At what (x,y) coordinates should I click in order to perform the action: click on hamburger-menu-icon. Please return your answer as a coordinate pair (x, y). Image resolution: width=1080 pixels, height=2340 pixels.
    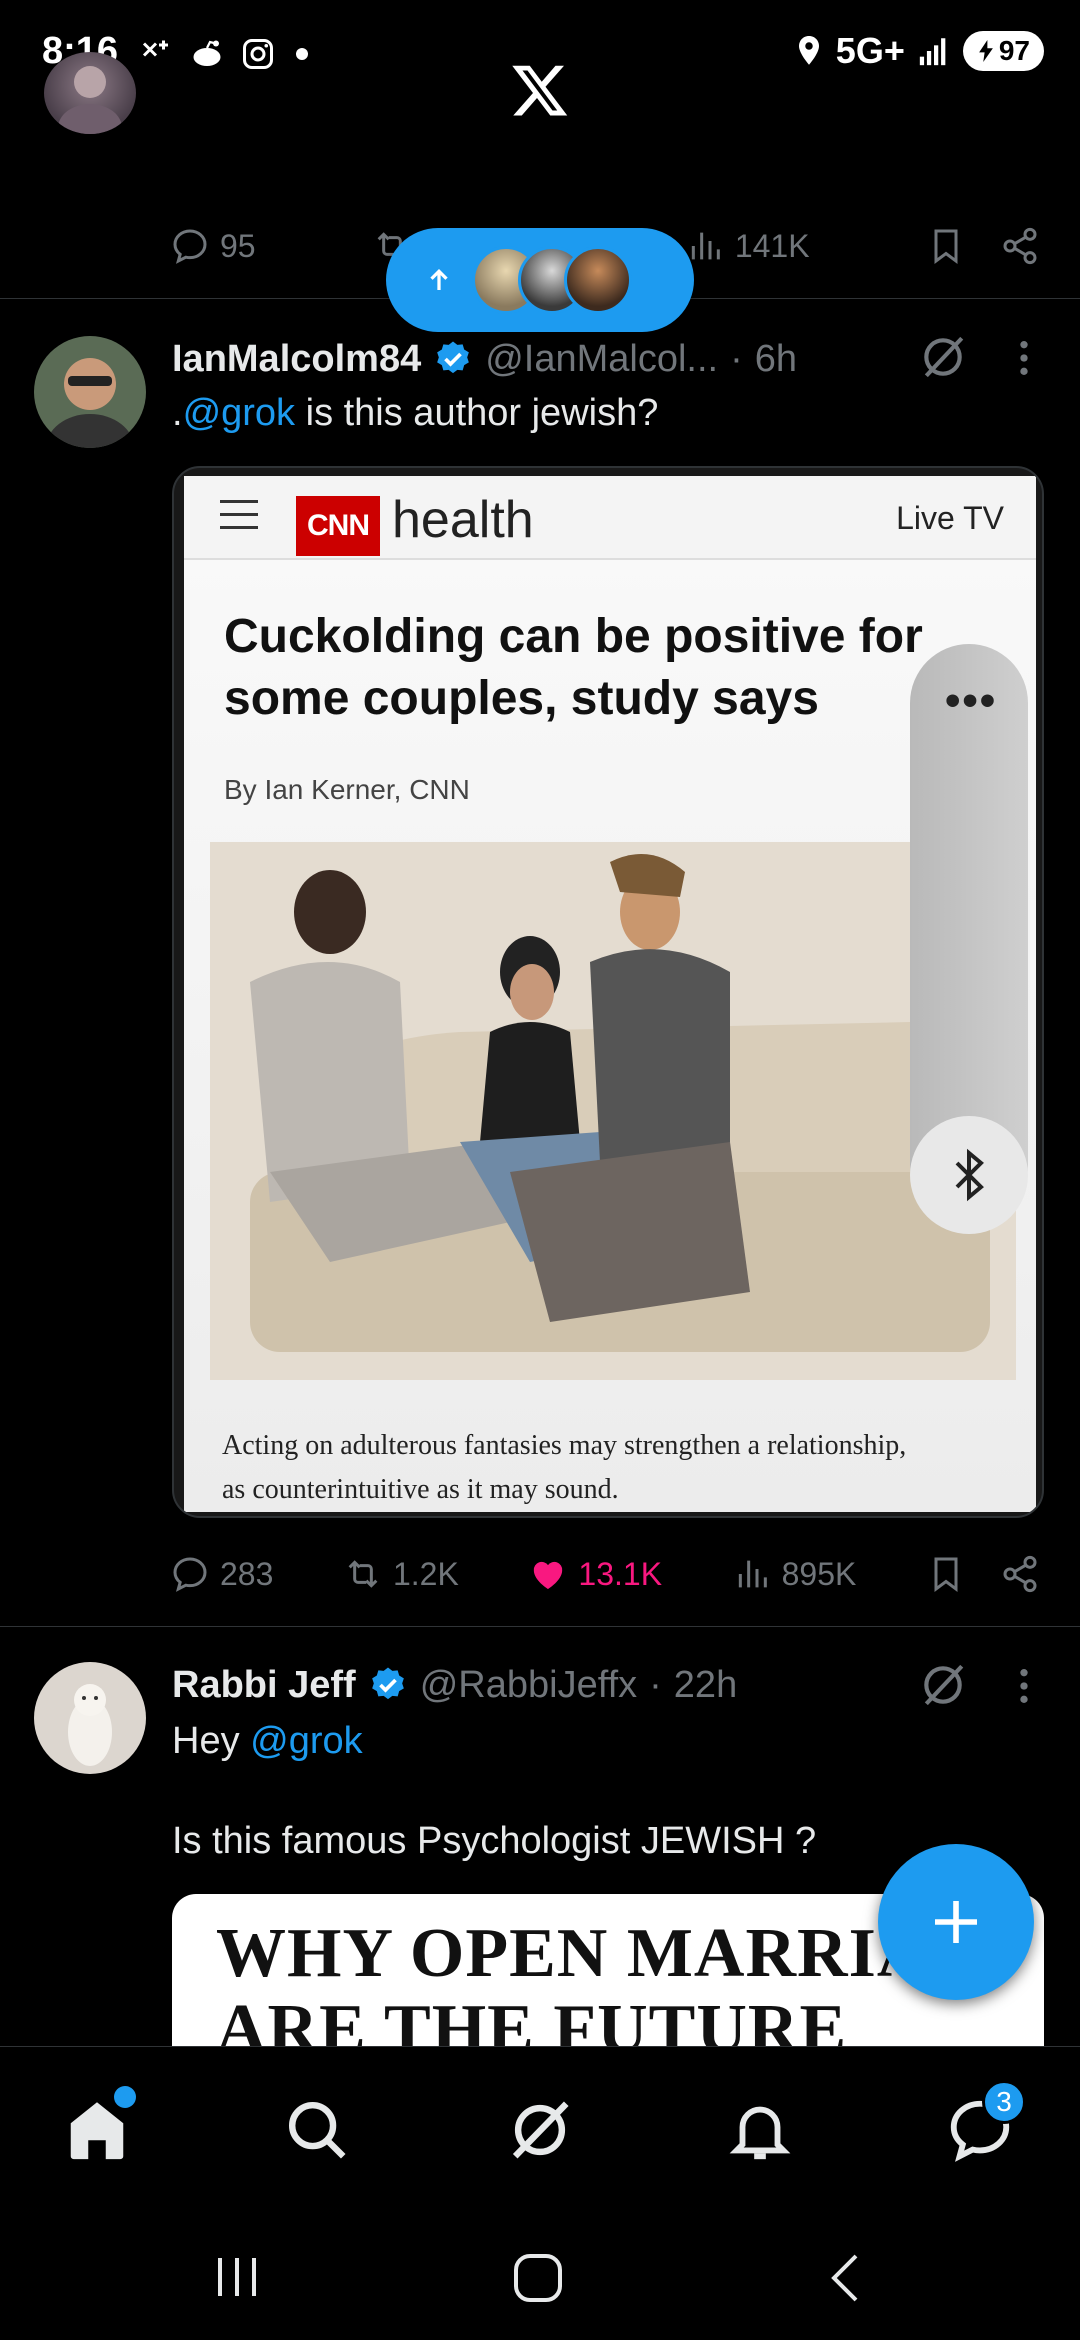
    Looking at the image, I should click on (239, 514).